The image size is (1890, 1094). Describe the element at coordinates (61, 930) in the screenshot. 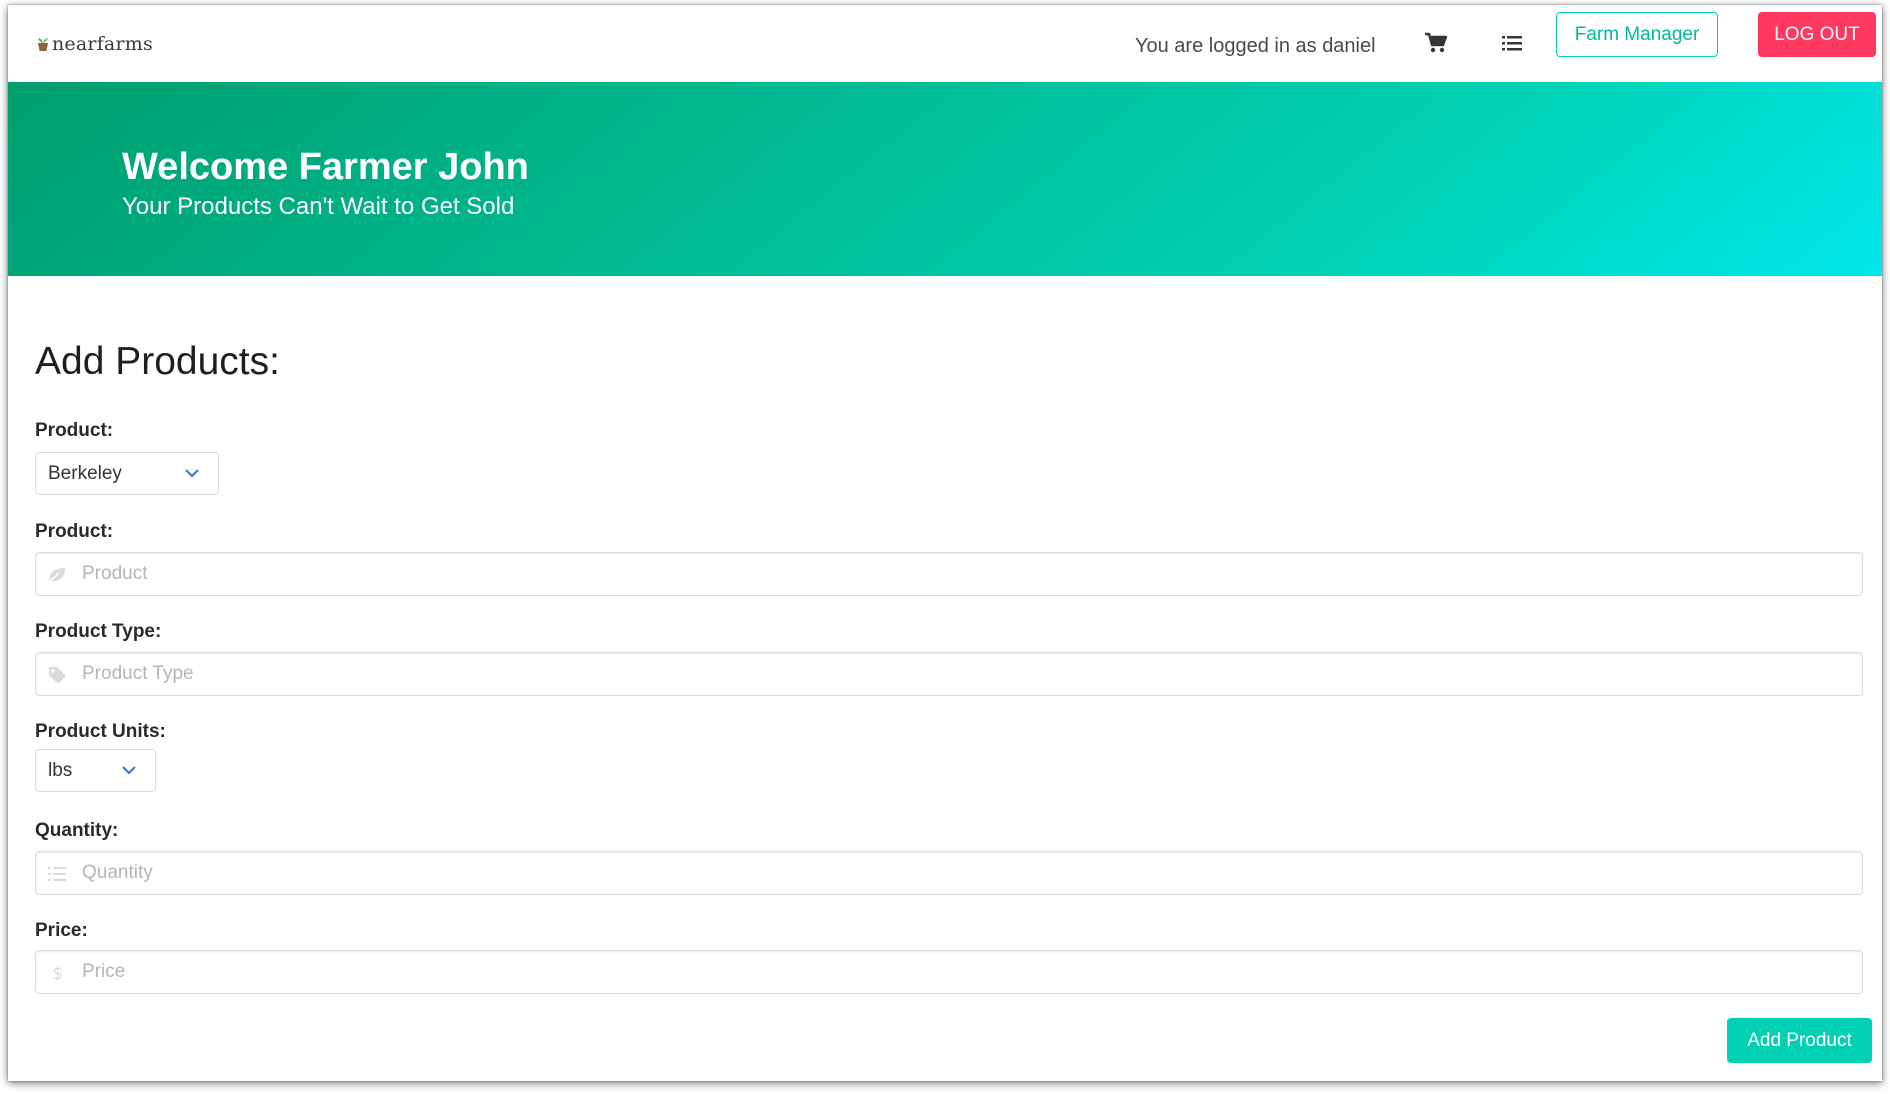

I see `price-label: Price:` at that location.